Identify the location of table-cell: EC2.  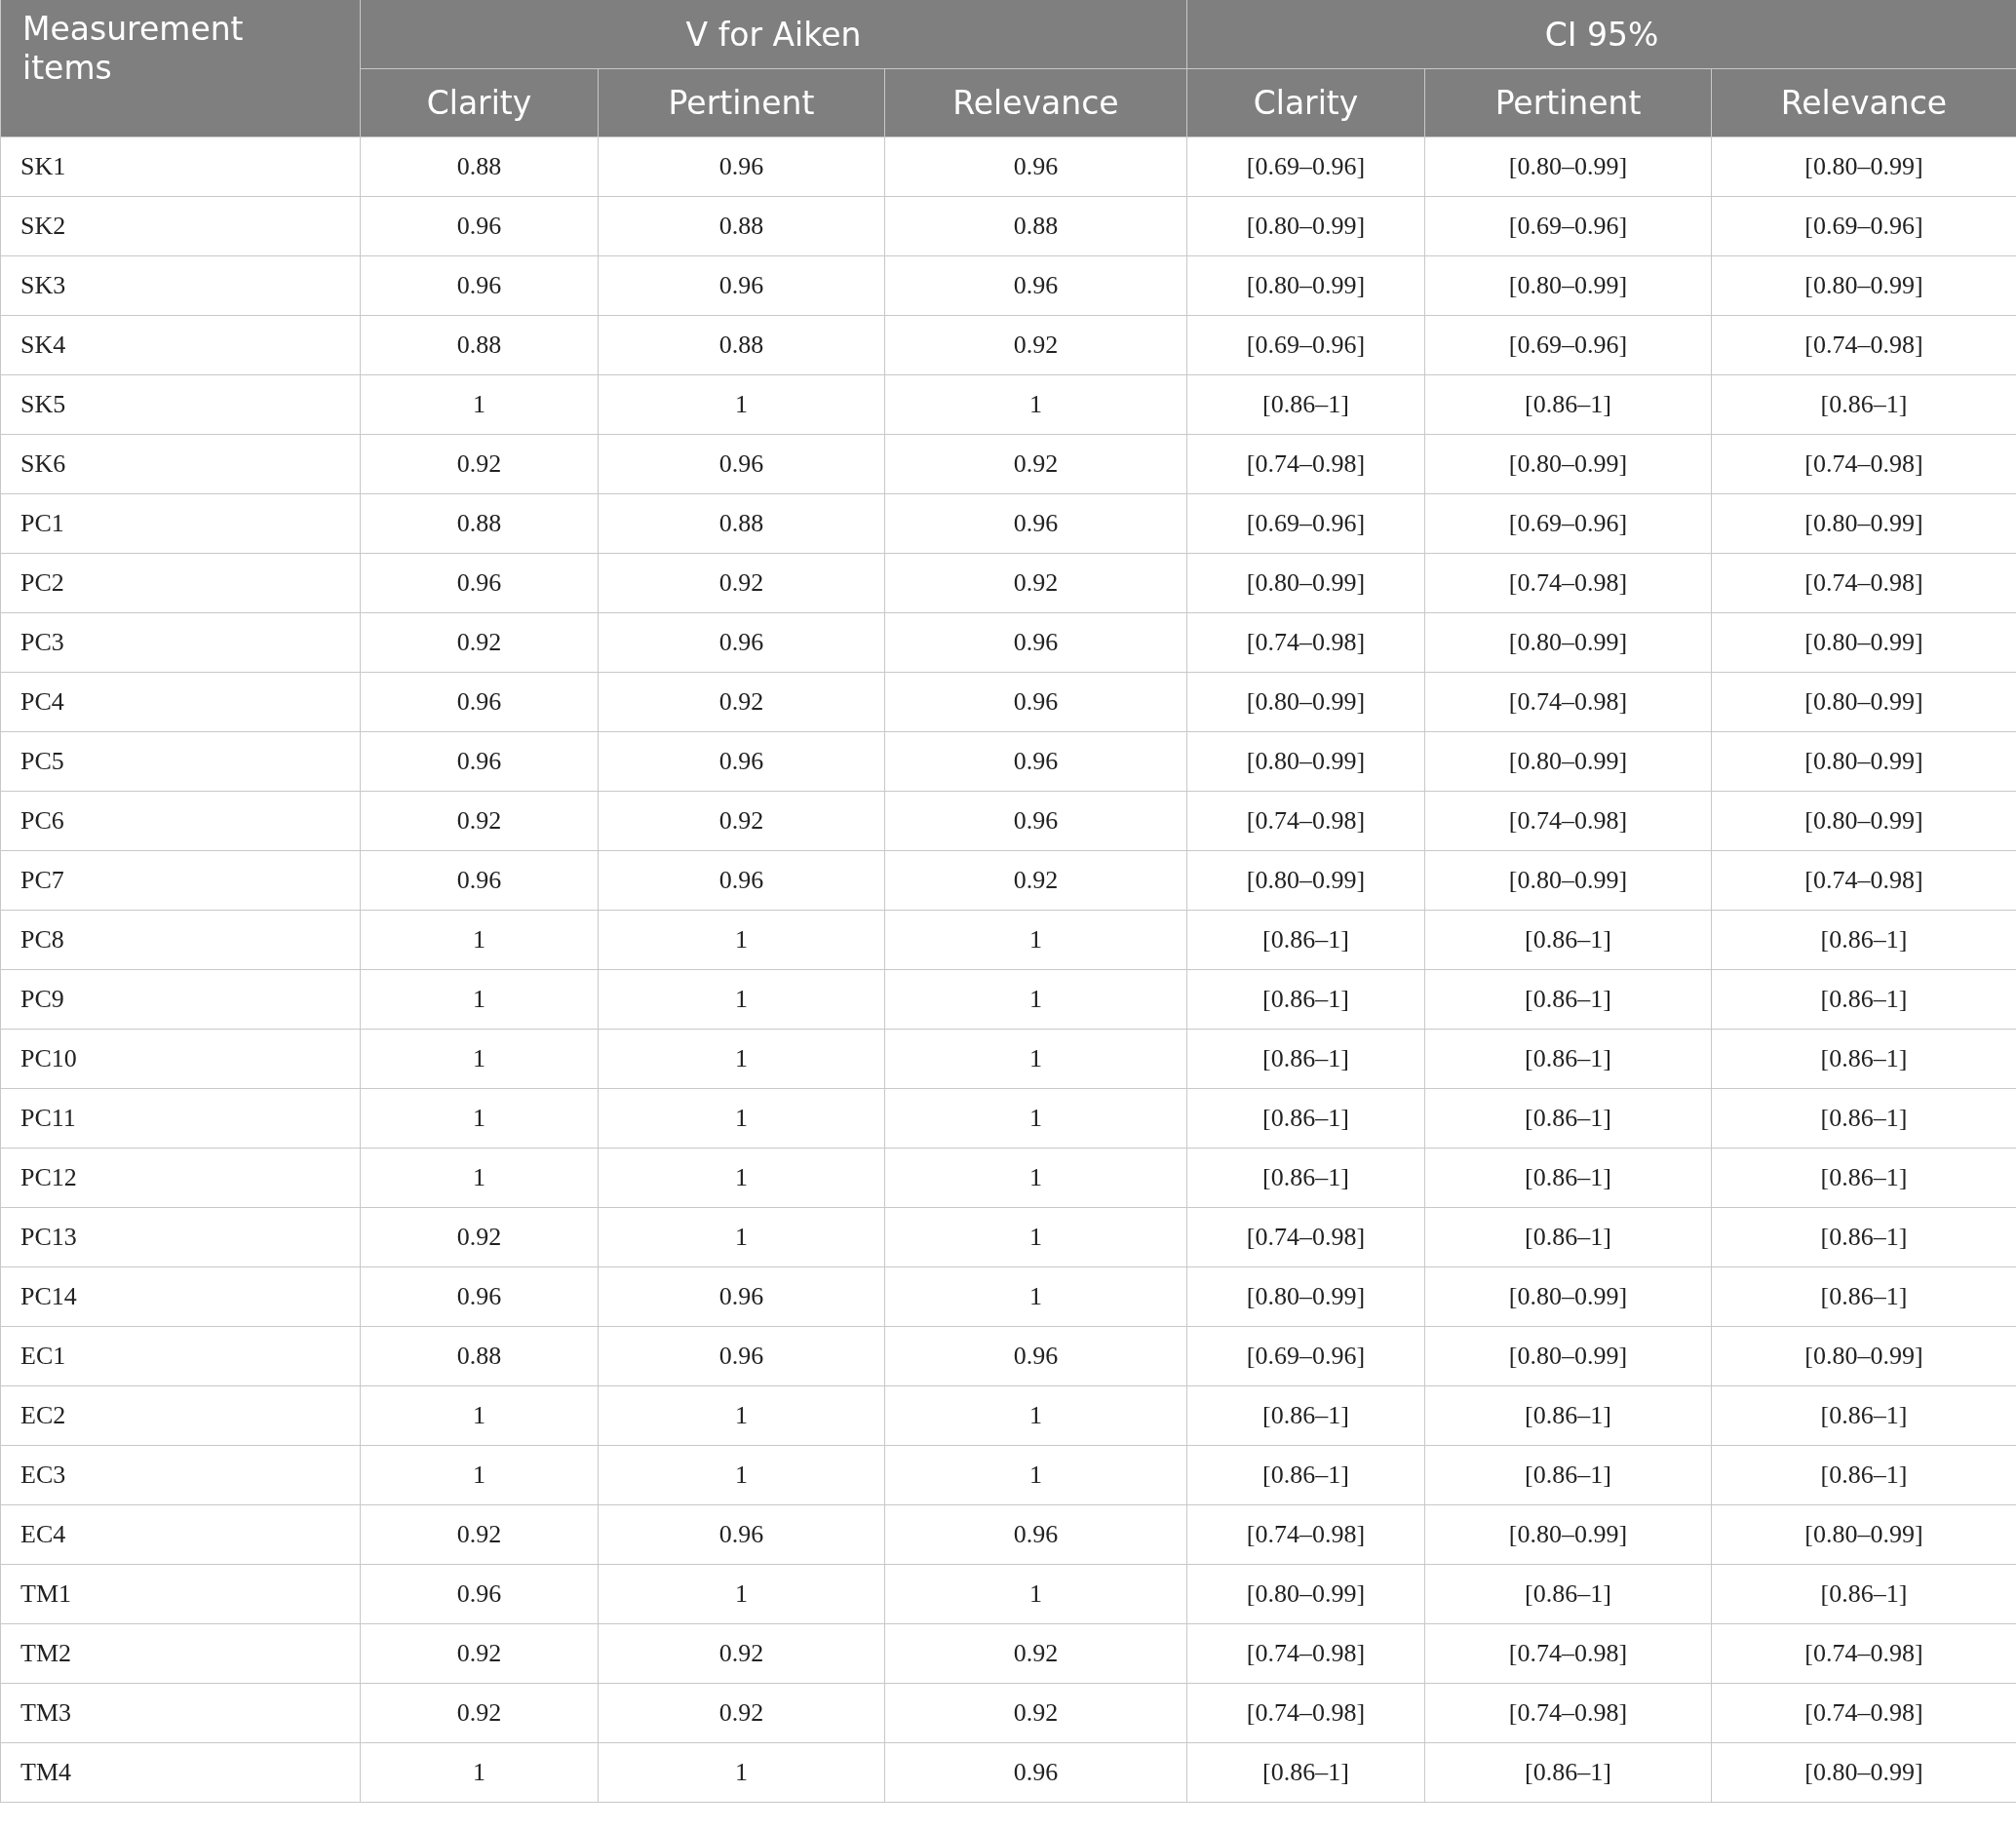
(180, 1415).